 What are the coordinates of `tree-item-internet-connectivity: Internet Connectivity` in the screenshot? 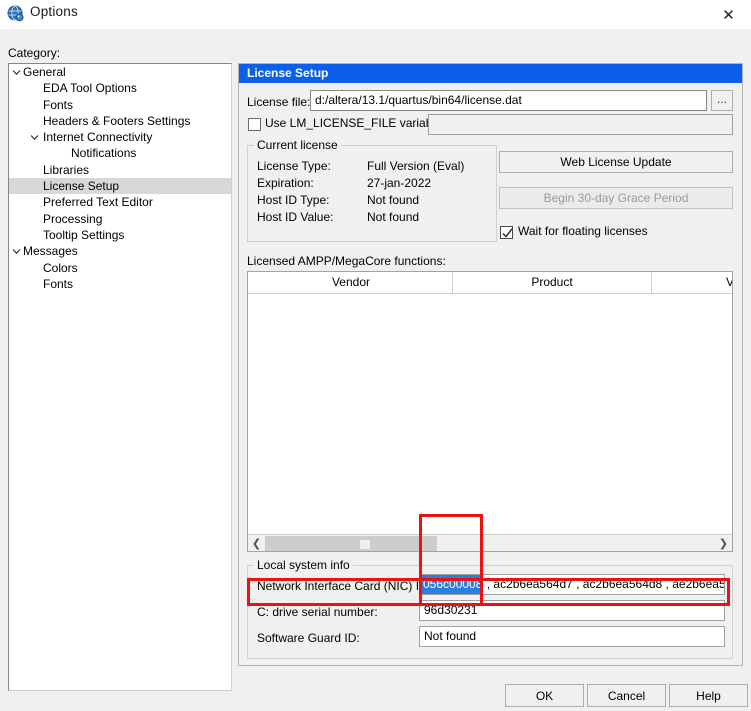 It's located at (120, 137).